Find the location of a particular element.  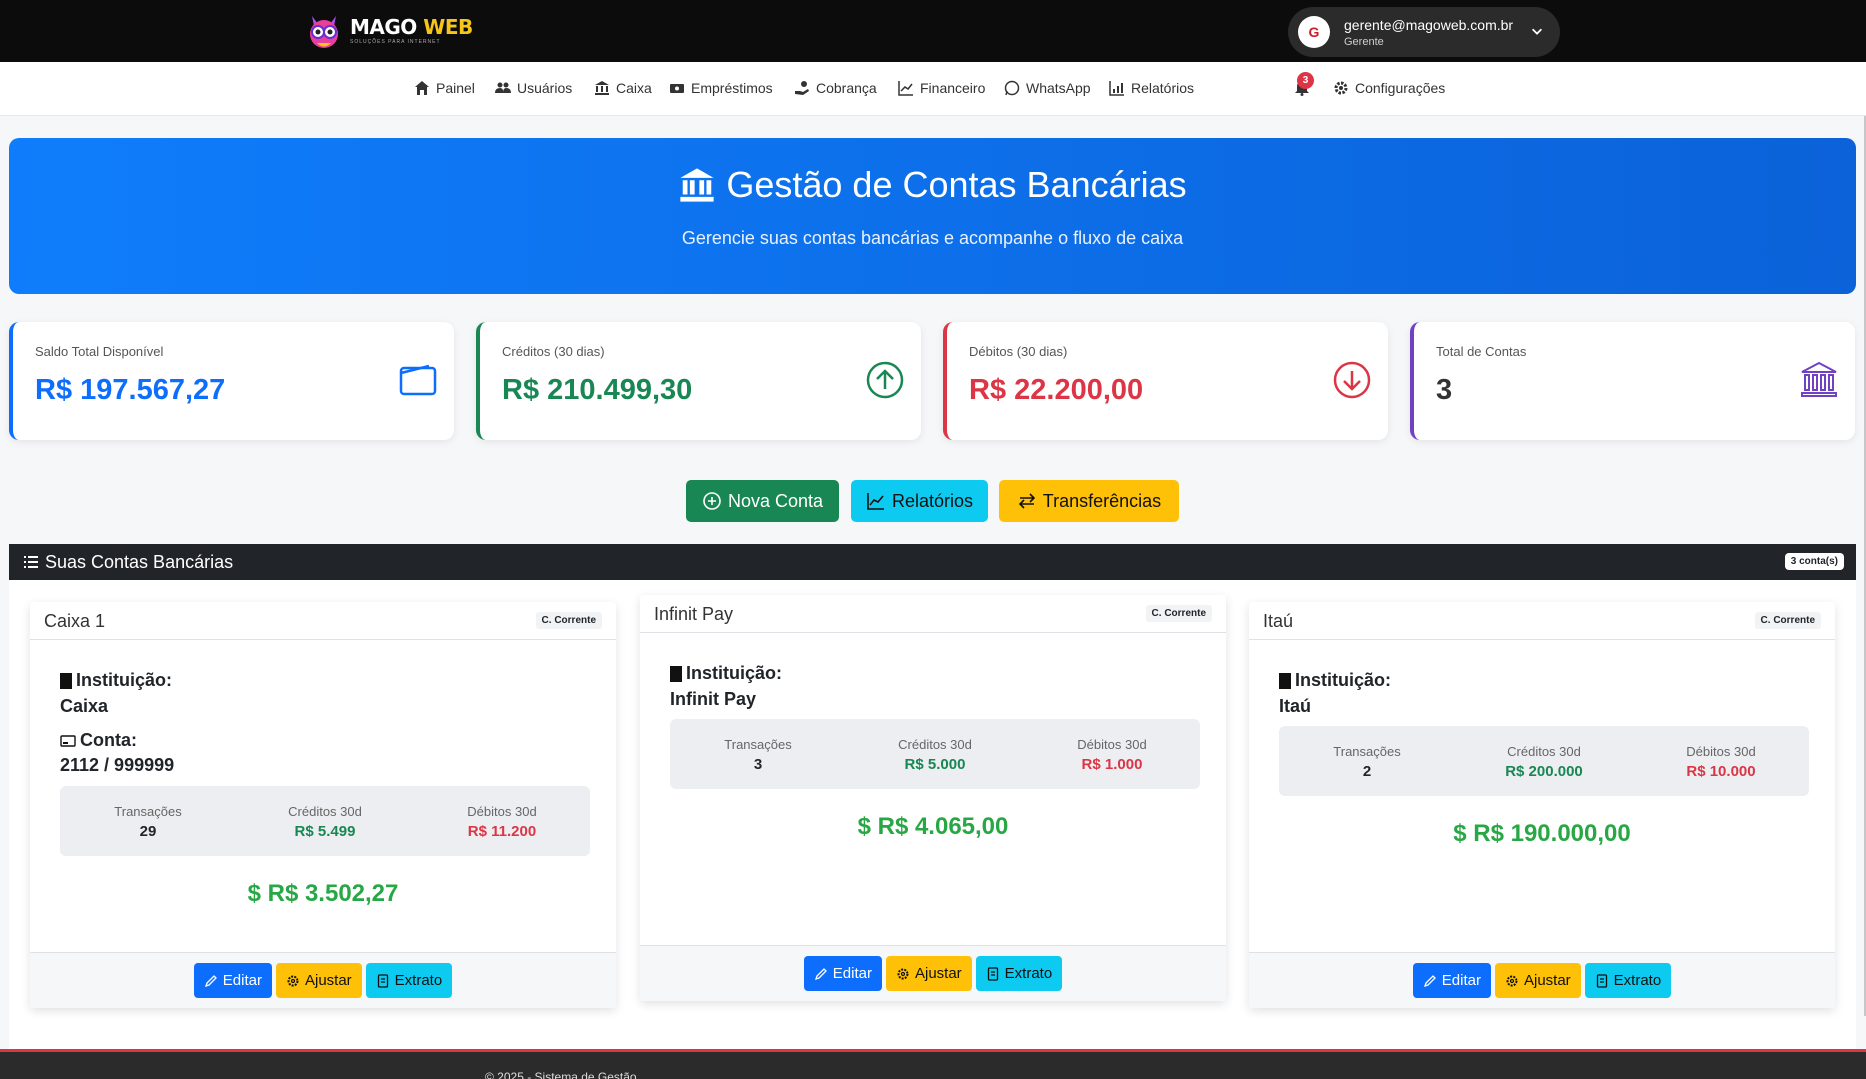

account-label-text: Conta: is located at coordinates (108, 740).